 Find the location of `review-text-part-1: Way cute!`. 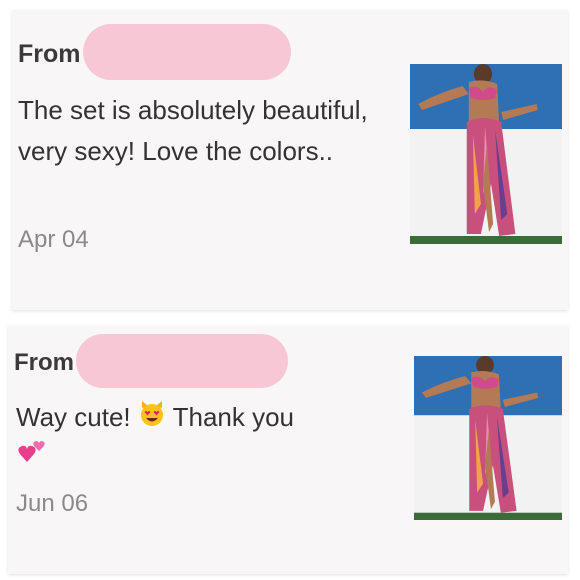

review-text-part-1: Way cute! is located at coordinates (77, 417).